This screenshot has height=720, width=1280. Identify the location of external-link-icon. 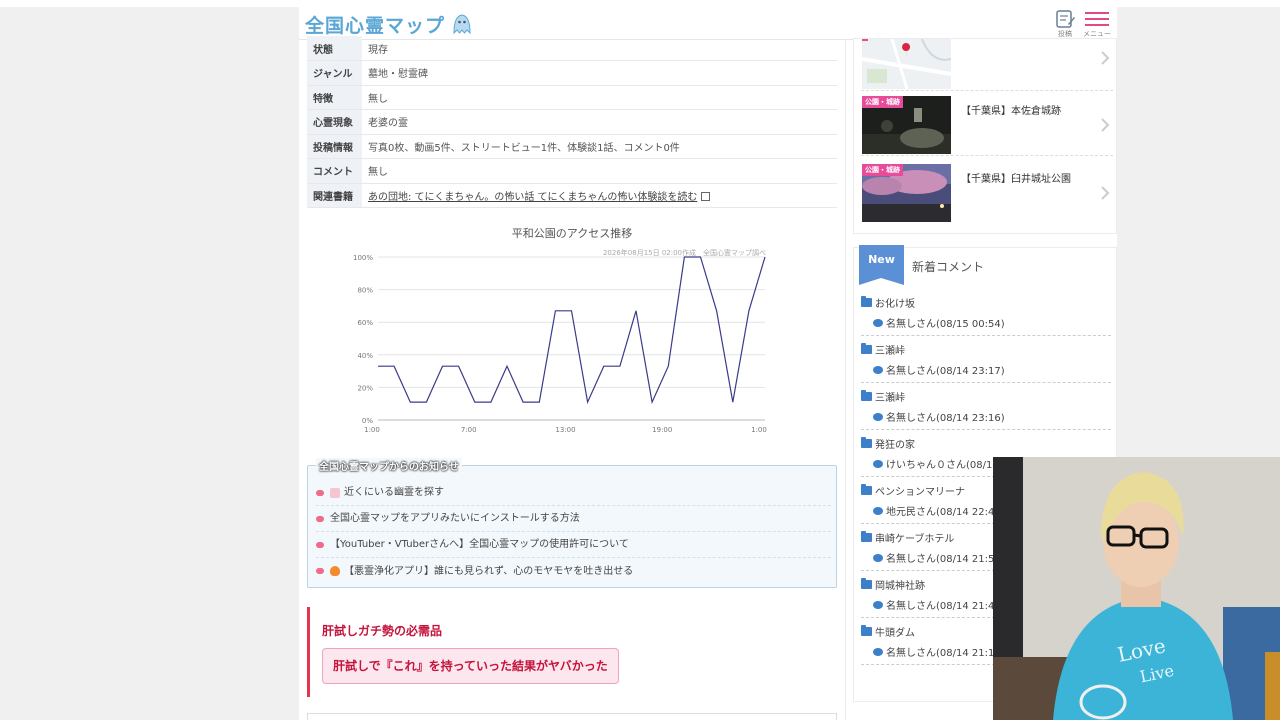
(706, 196).